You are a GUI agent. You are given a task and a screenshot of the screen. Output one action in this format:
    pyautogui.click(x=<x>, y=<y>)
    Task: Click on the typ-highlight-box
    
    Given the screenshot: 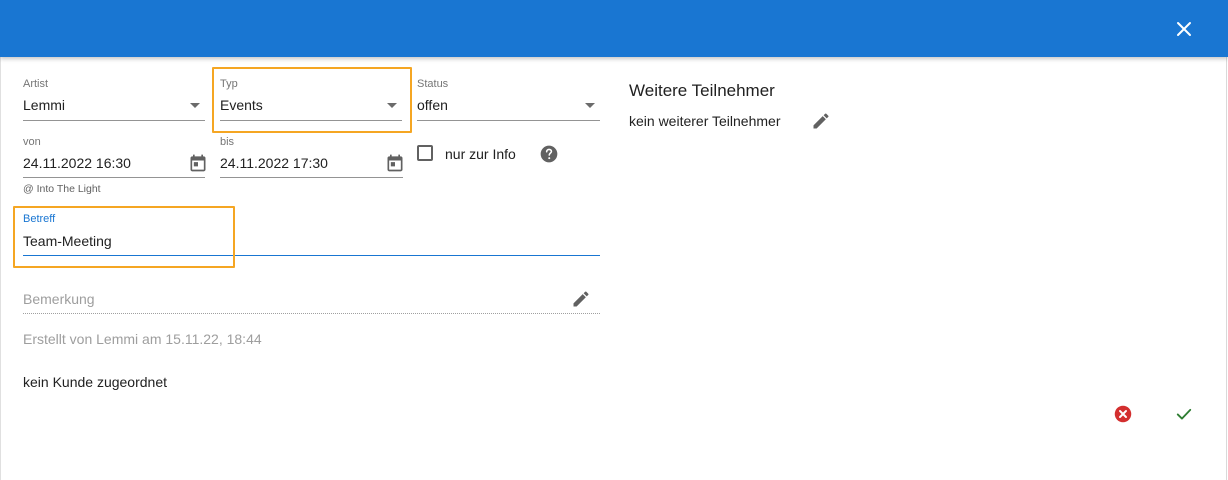 What is the action you would take?
    pyautogui.click(x=312, y=100)
    